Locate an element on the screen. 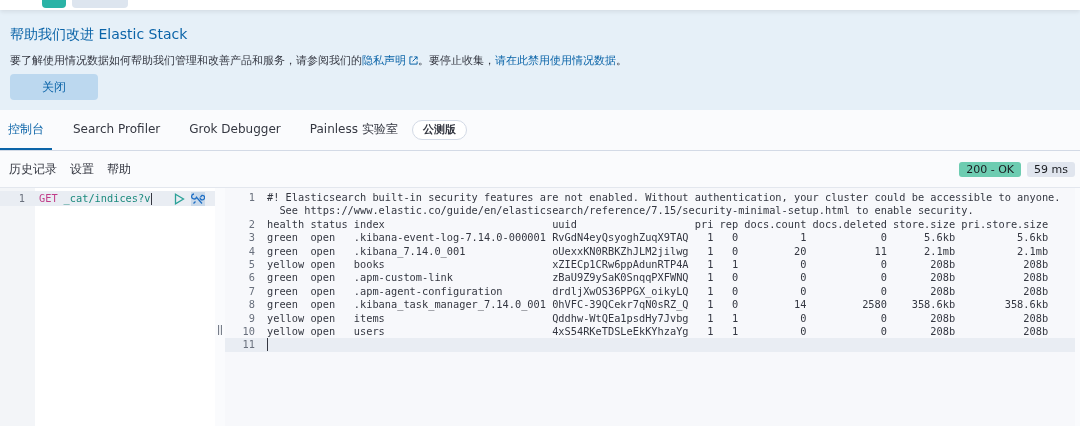 Image resolution: width=1080 pixels, height=426 pixels. toolbar-link: 设置 is located at coordinates (82, 169).